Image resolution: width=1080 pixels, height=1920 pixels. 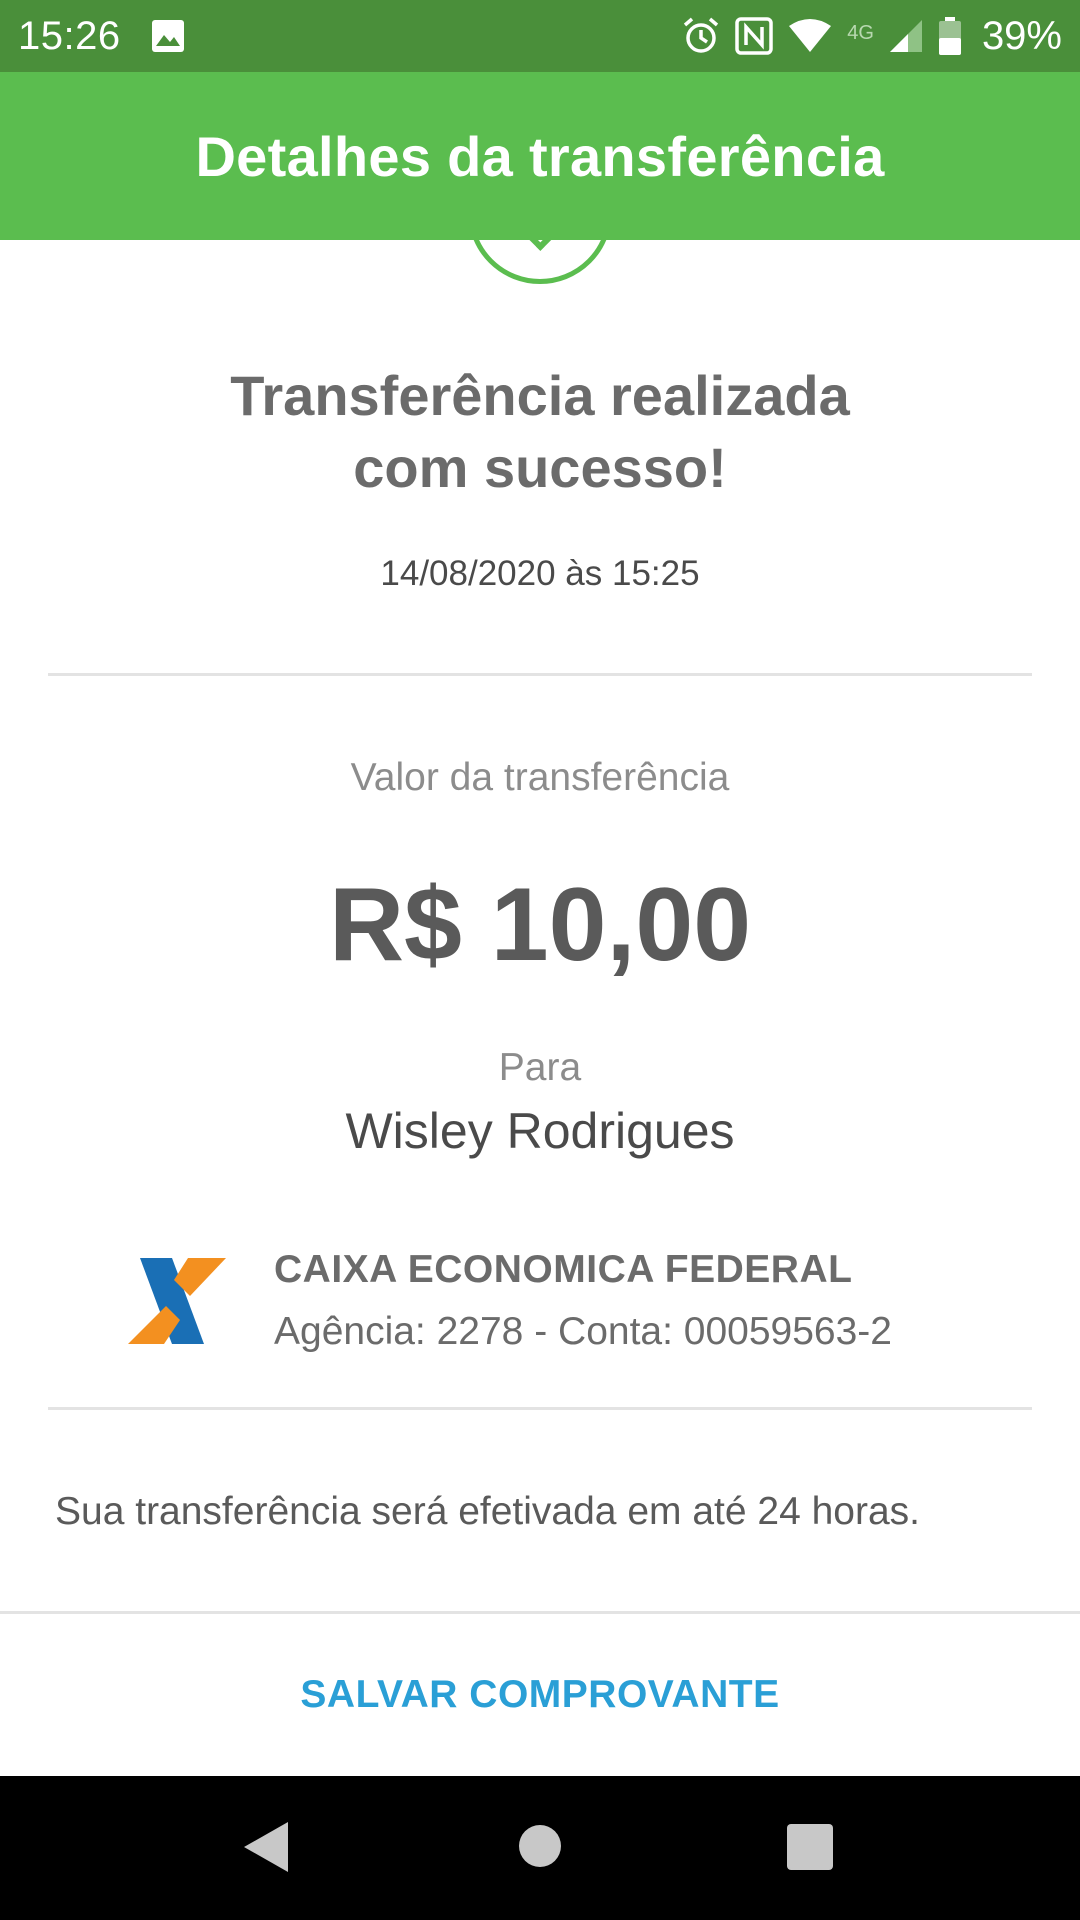 What do you see at coordinates (583, 1331) in the screenshot?
I see `bank-account-details: Agência: 2278 - Conta: 00059563-2` at bounding box center [583, 1331].